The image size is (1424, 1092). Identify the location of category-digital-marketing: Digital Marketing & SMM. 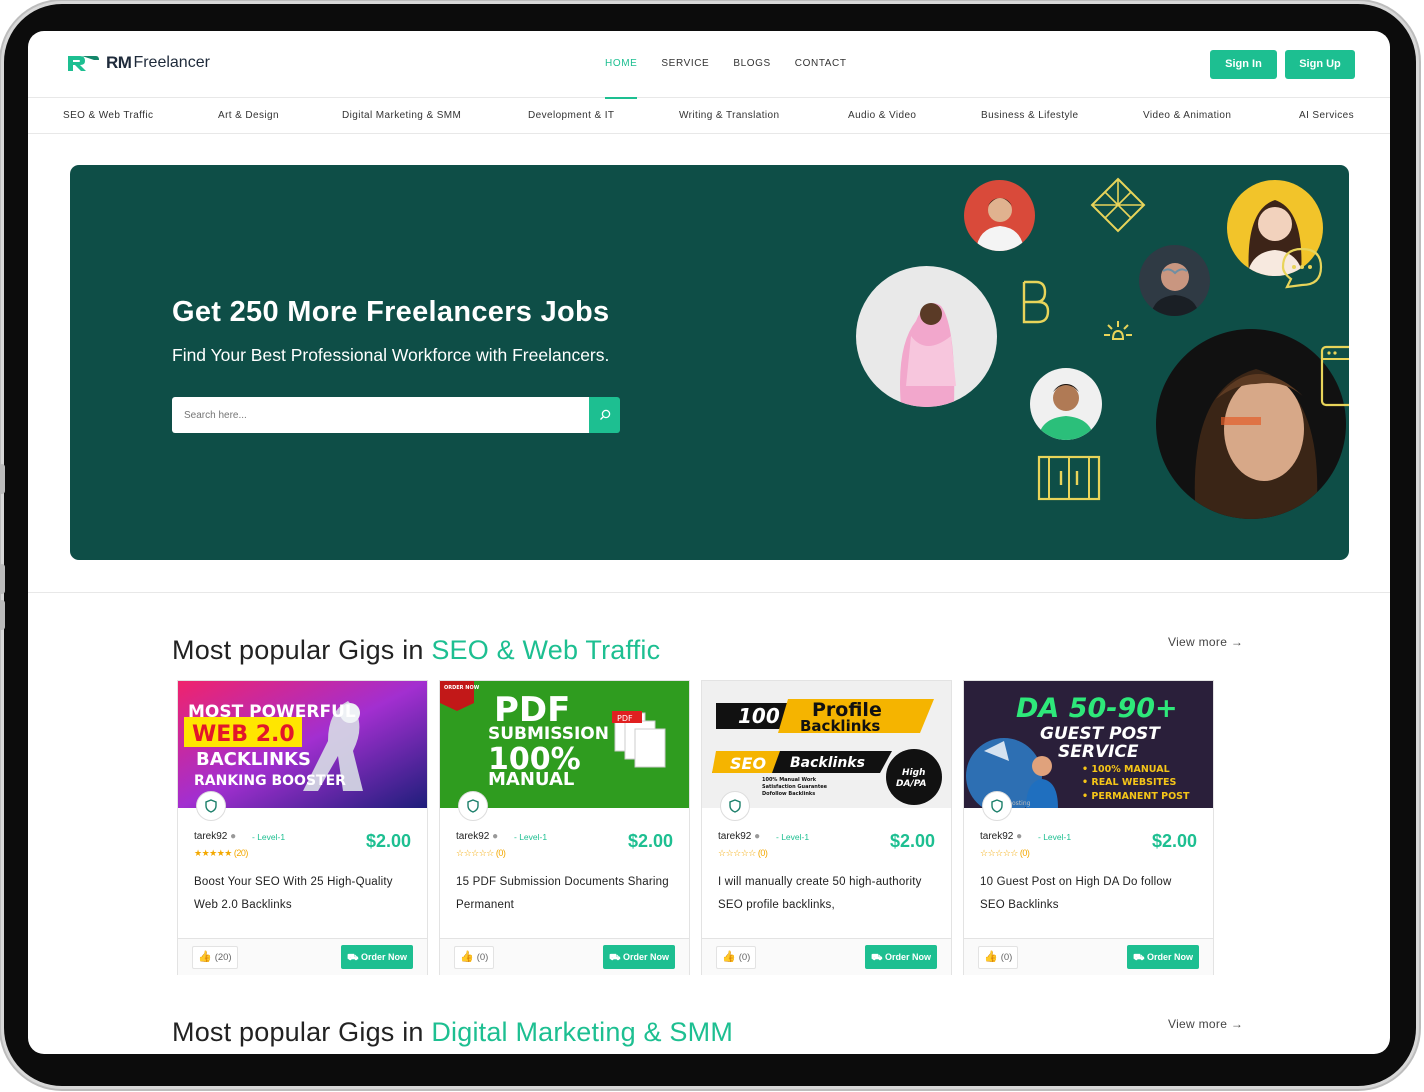
(401, 116).